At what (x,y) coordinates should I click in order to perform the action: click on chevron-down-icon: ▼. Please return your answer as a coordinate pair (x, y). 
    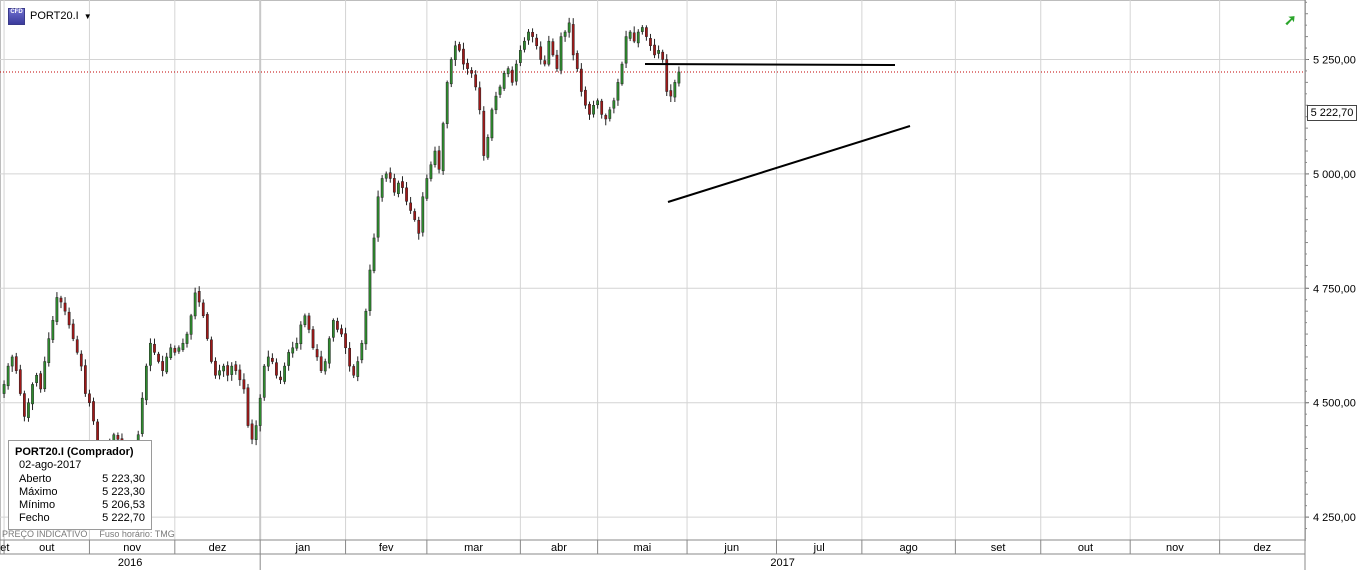
    Looking at the image, I should click on (88, 16).